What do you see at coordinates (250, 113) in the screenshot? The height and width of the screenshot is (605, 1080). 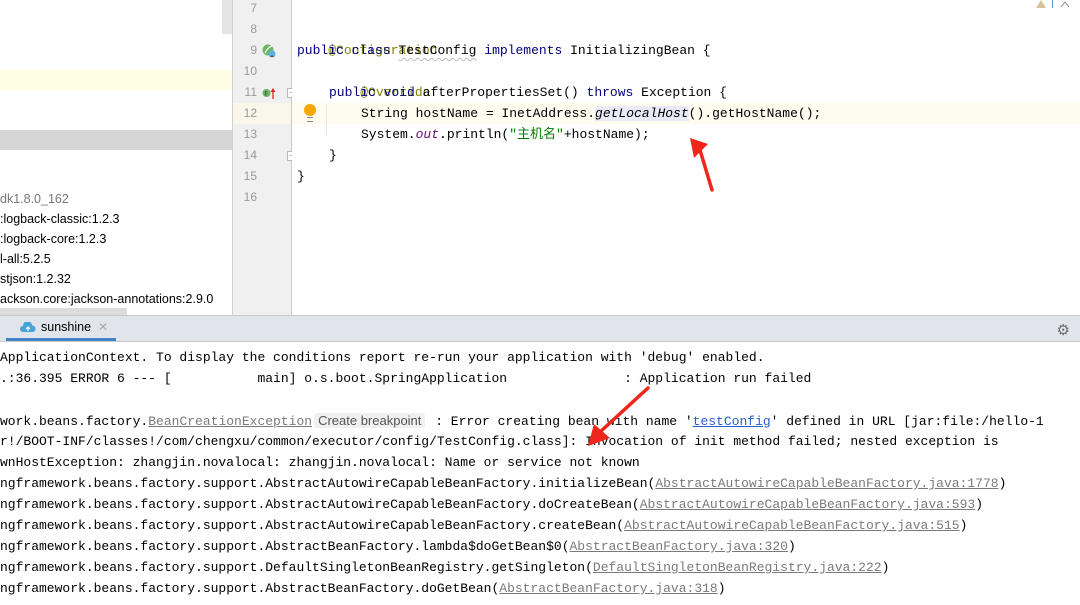 I see `line-number: 12` at bounding box center [250, 113].